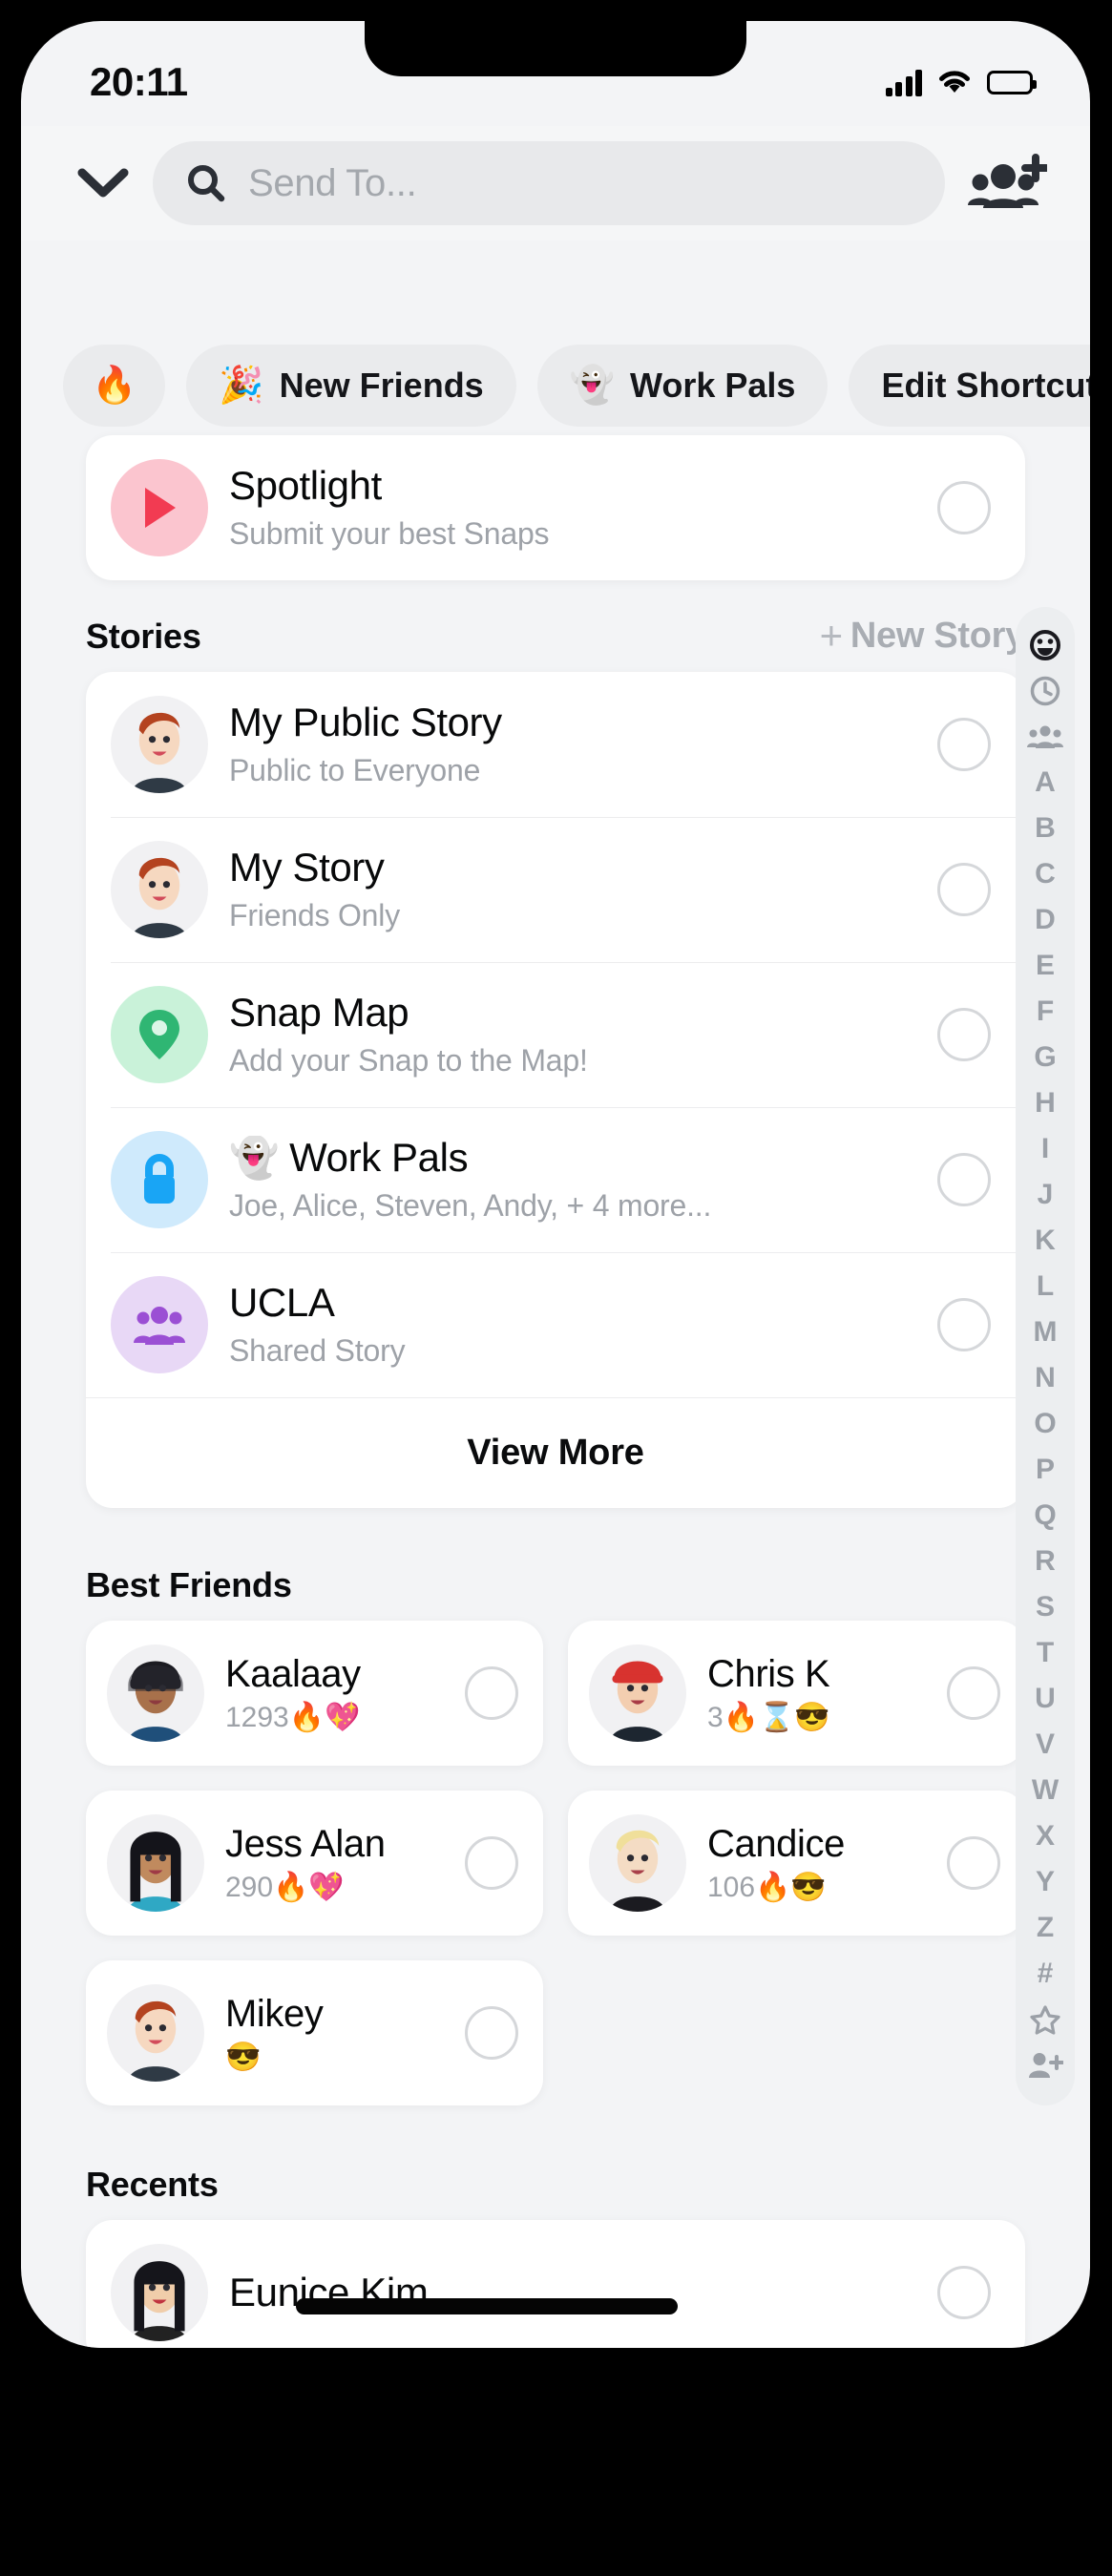  I want to click on scrubber-letter: A, so click(1045, 783).